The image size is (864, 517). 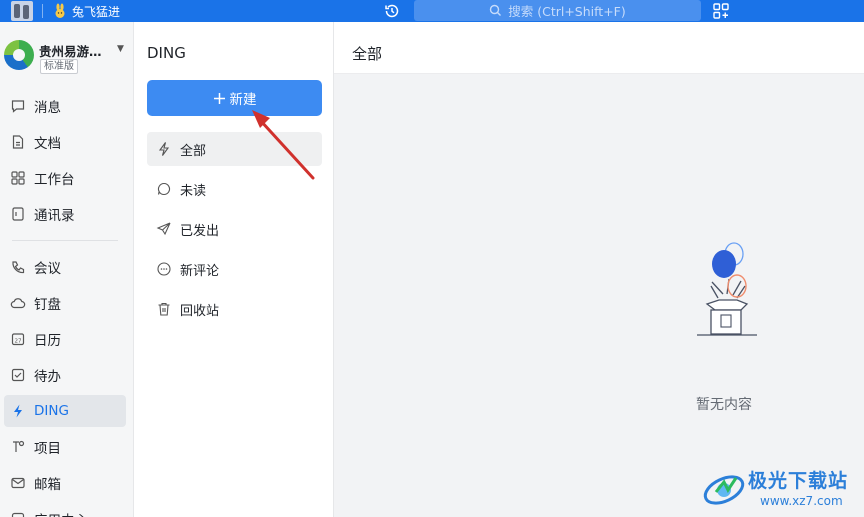 What do you see at coordinates (567, 11) in the screenshot?
I see `search-placeholder: 搜索 (Ctrl+Shift+F)` at bounding box center [567, 11].